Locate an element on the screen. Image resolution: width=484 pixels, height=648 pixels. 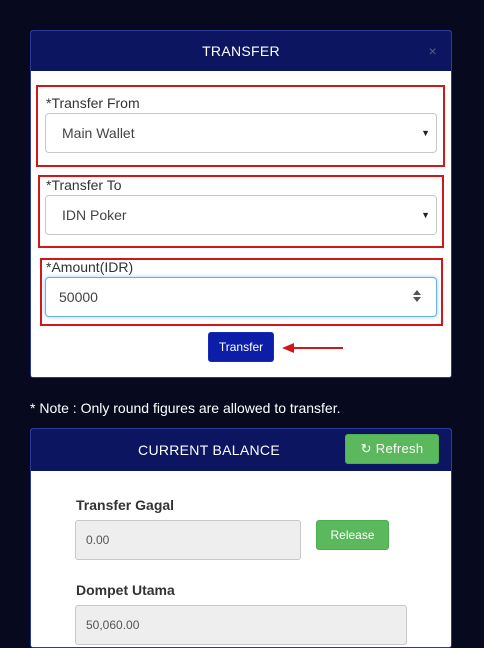
close-icon: × is located at coordinates (433, 51).